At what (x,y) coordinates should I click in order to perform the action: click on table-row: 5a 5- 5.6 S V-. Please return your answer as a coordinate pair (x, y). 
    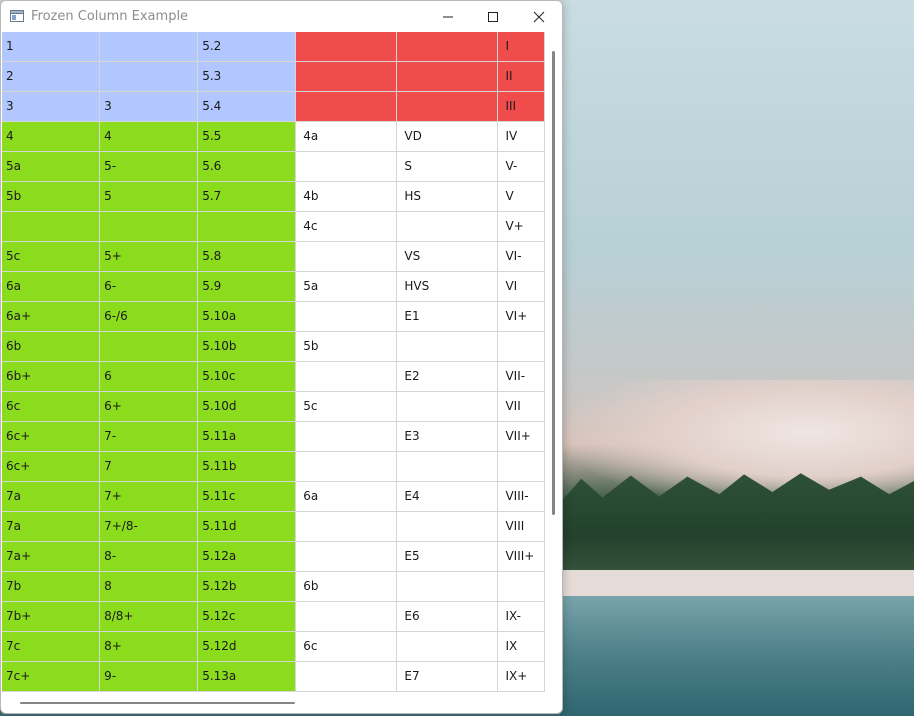
    Looking at the image, I should click on (274, 167).